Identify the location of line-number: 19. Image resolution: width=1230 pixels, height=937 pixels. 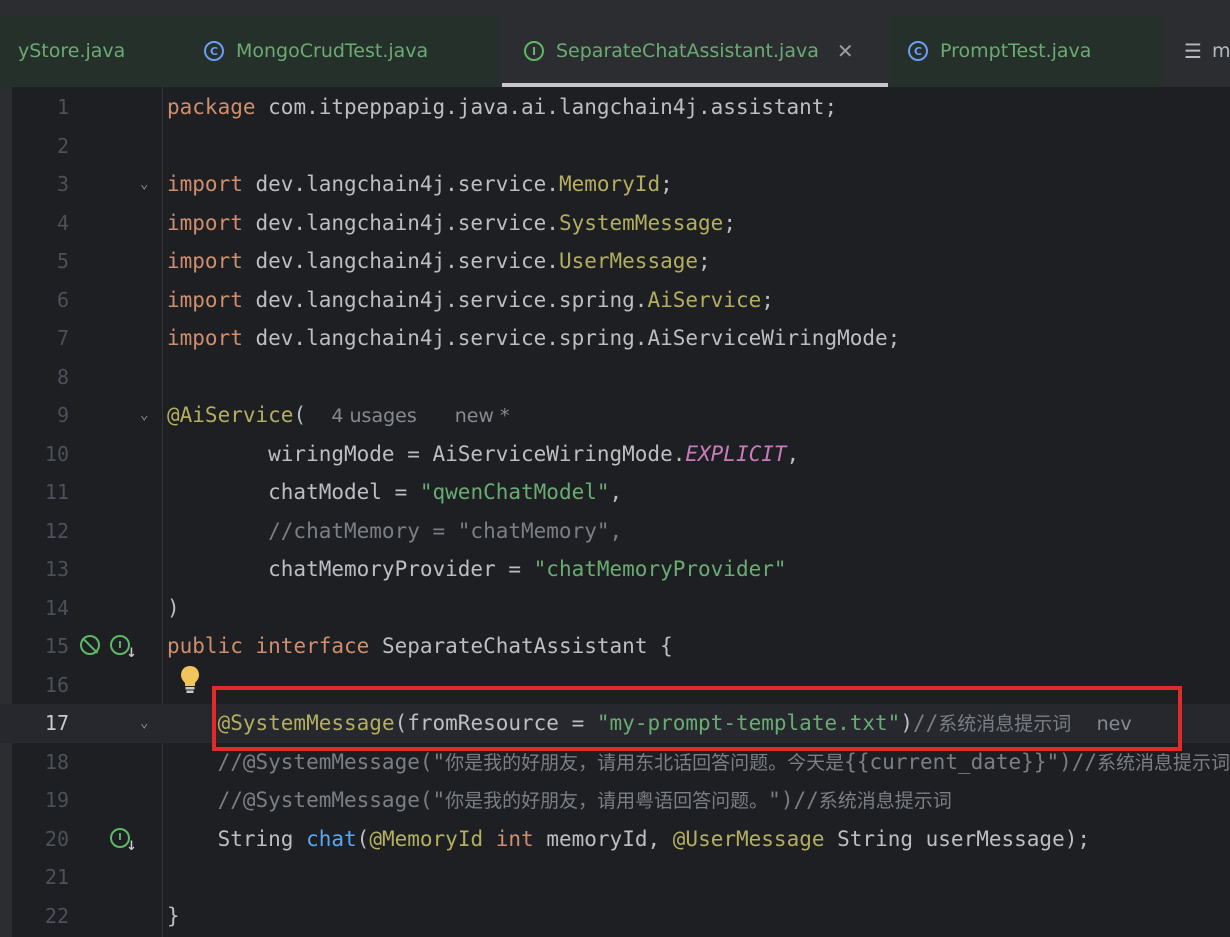
(56, 800).